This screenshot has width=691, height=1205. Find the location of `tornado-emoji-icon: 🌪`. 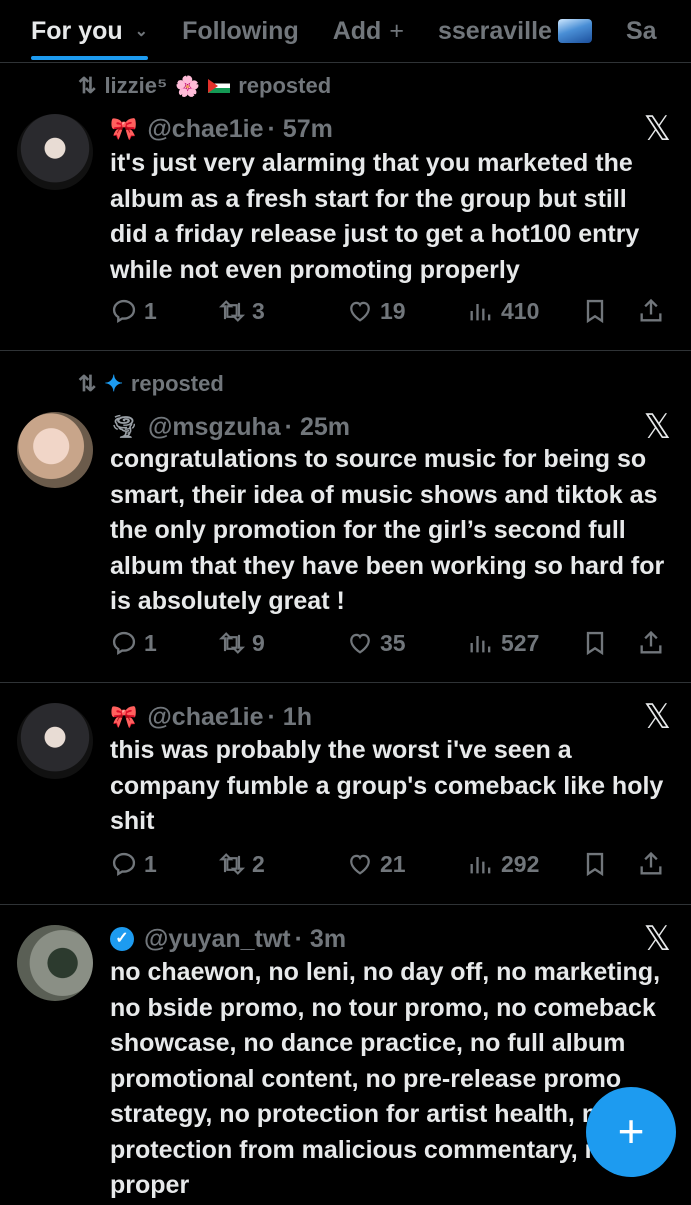

tornado-emoji-icon: 🌪 is located at coordinates (124, 426).